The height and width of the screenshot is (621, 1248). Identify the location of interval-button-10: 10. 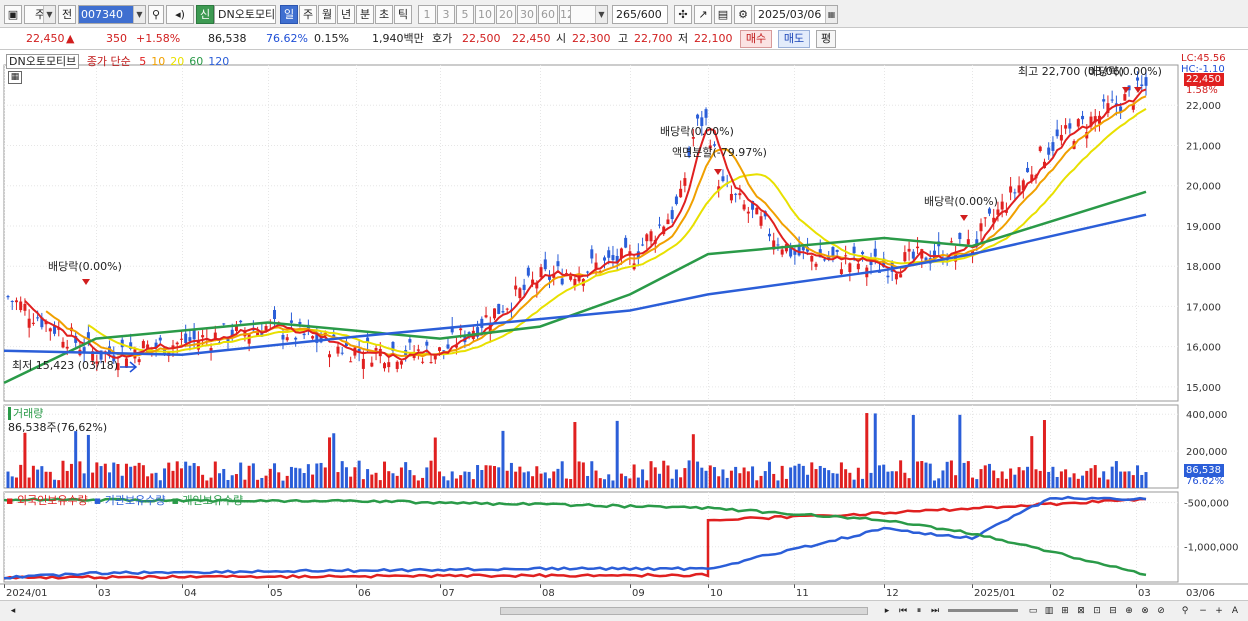
(485, 14).